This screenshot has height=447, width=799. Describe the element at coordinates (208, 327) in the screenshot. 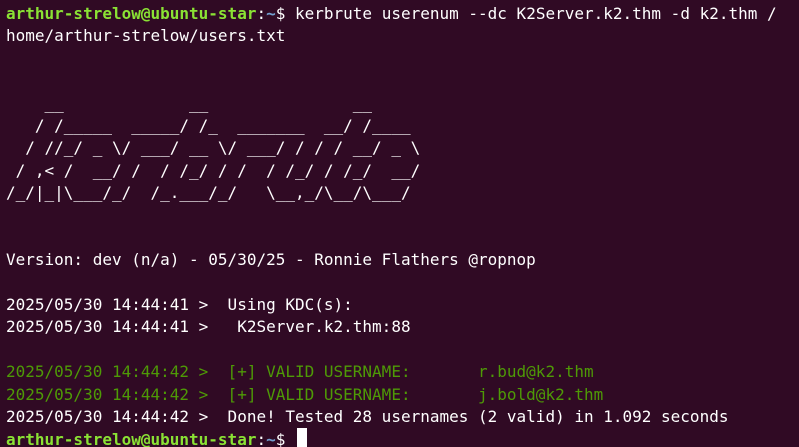

I see `log-line: 2025/05/30 14:44:41 > K2Server.k2.thm:88` at that location.